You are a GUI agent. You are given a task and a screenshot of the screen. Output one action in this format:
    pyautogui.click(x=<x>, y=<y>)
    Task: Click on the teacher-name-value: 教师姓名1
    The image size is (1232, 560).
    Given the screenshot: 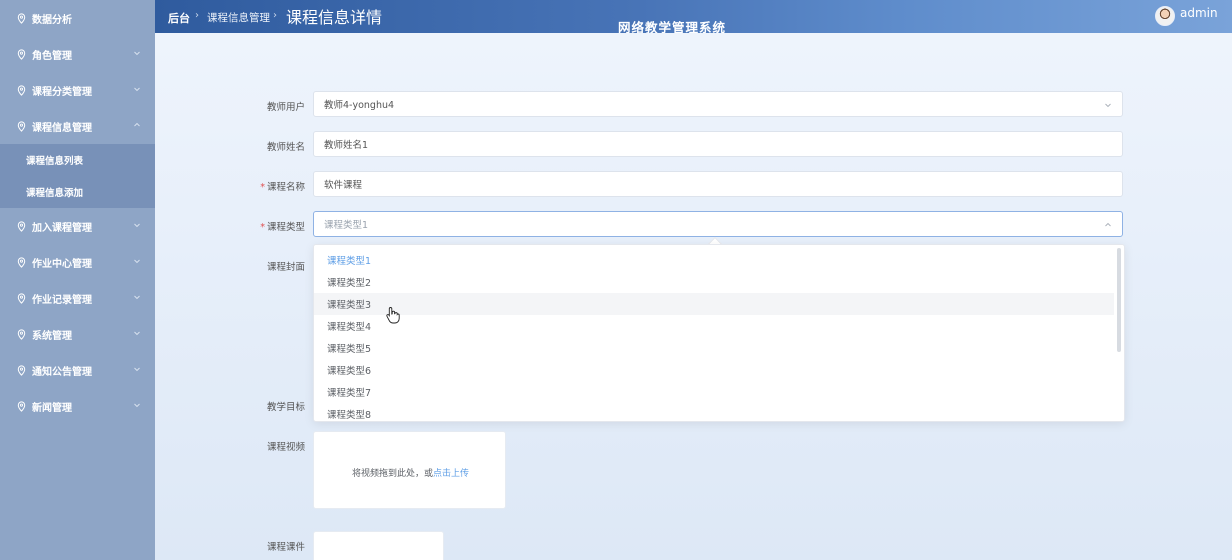 What is the action you would take?
    pyautogui.click(x=346, y=145)
    